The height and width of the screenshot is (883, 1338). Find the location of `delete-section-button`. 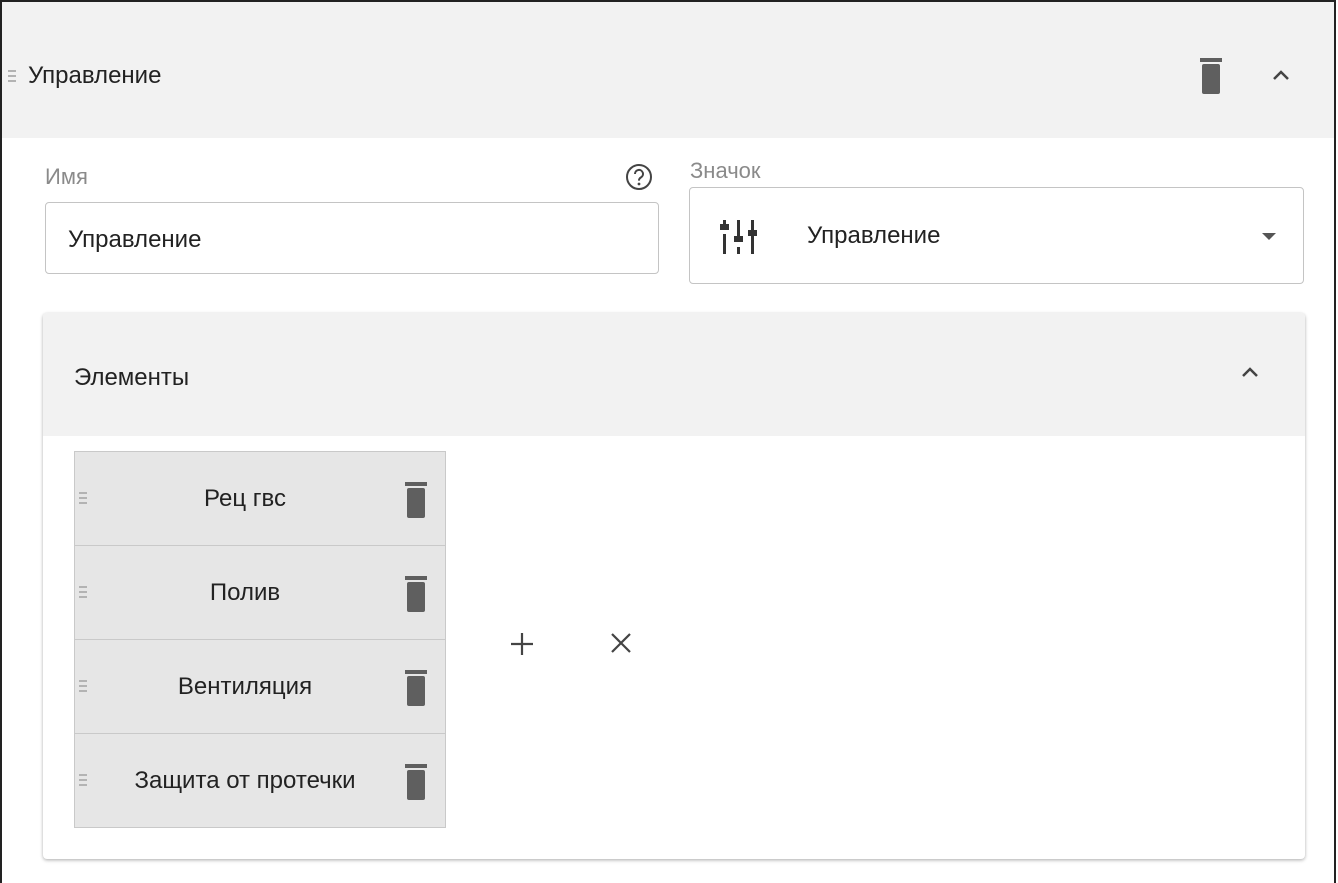

delete-section-button is located at coordinates (1211, 76).